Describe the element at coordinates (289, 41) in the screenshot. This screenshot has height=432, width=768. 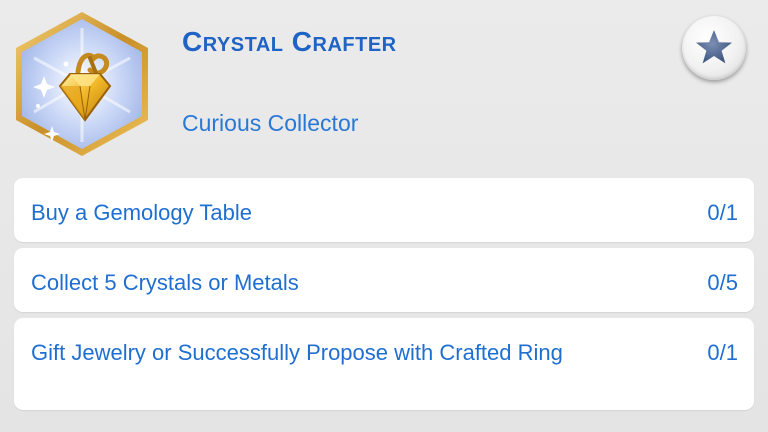
I see `aspiration-title: Crystal Crafter` at that location.